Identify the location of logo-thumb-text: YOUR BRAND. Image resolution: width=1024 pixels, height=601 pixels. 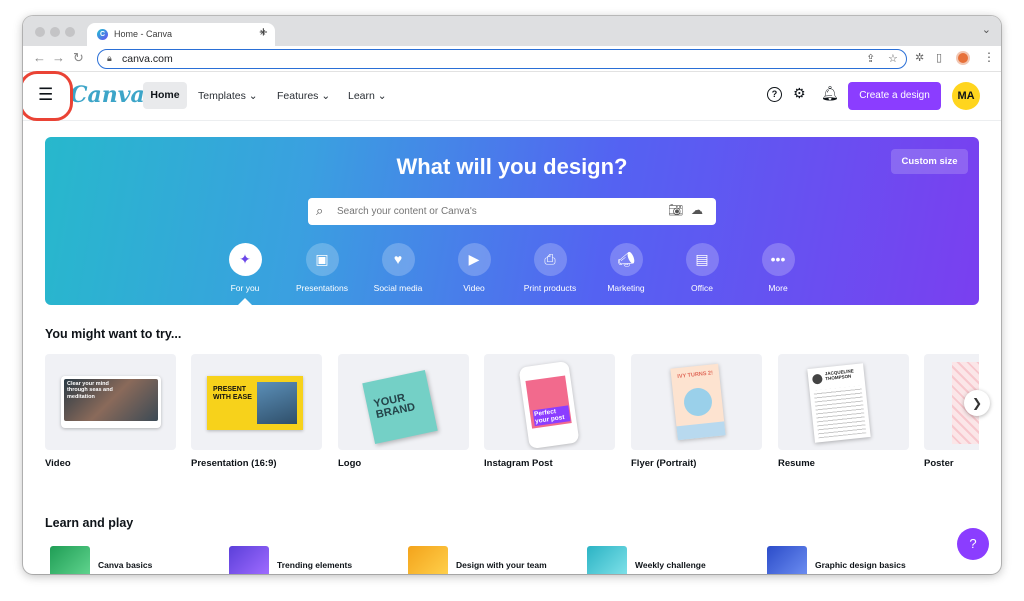
(394, 406).